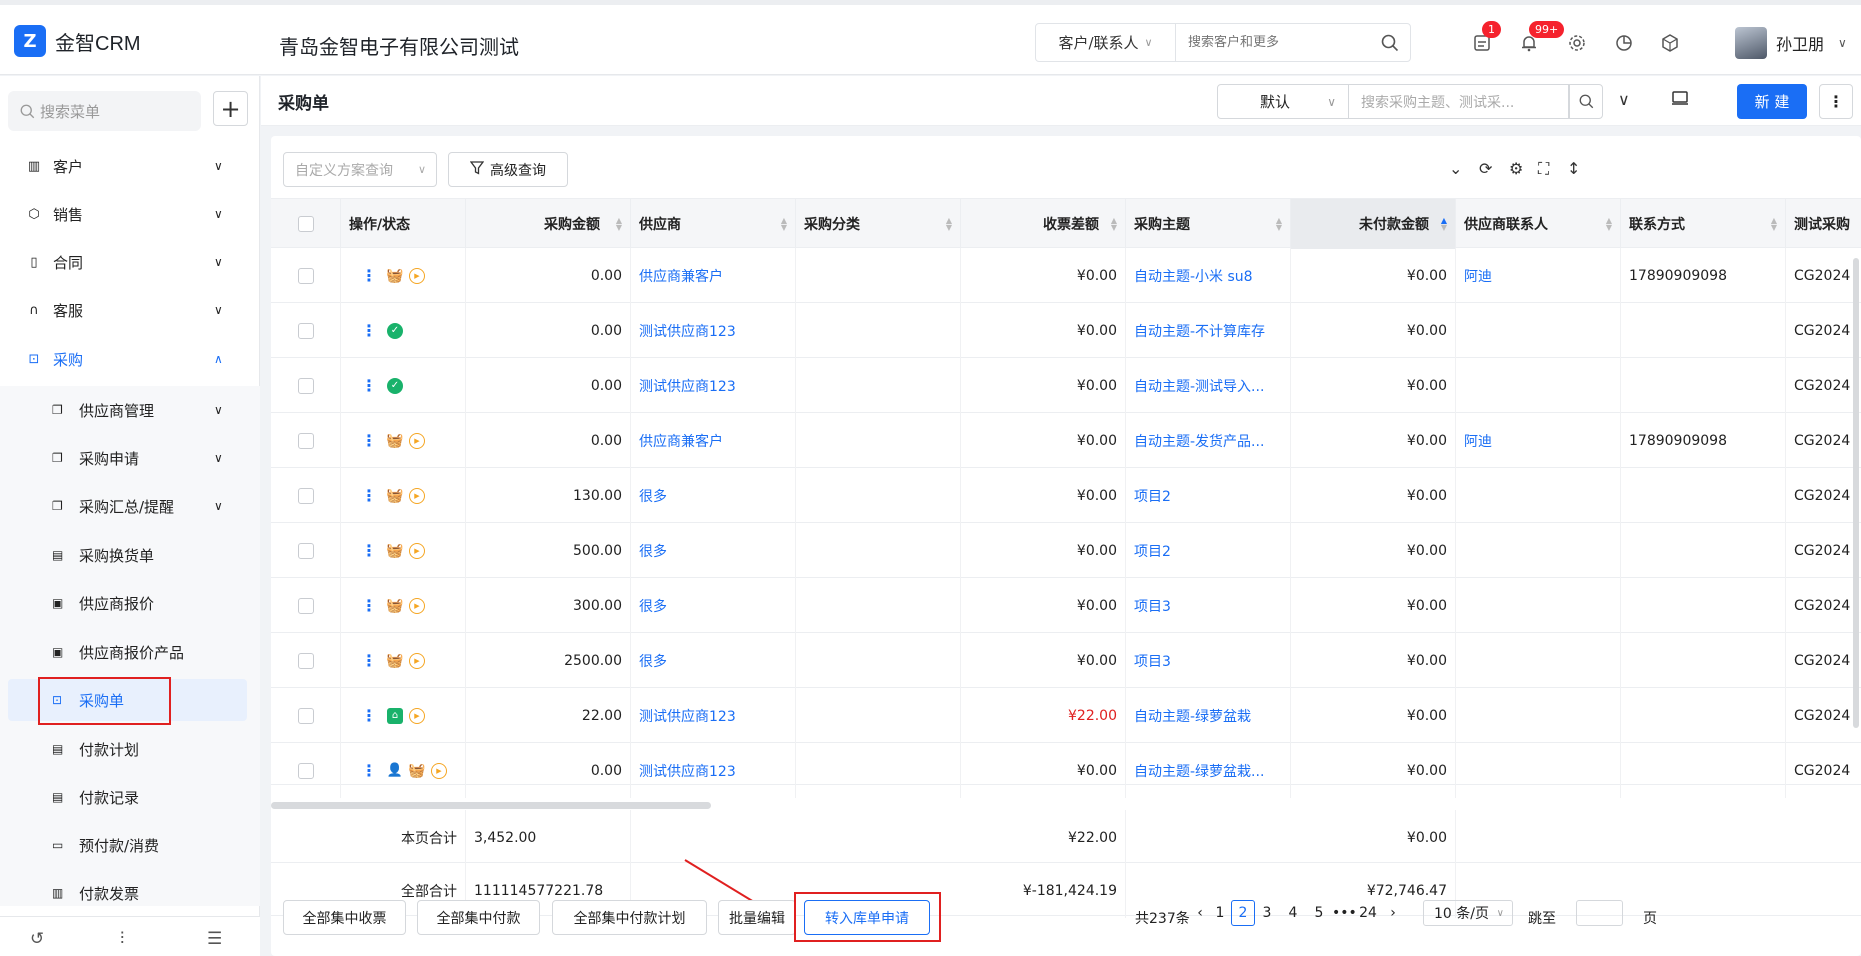  I want to click on jump-page-input, so click(1599, 913).